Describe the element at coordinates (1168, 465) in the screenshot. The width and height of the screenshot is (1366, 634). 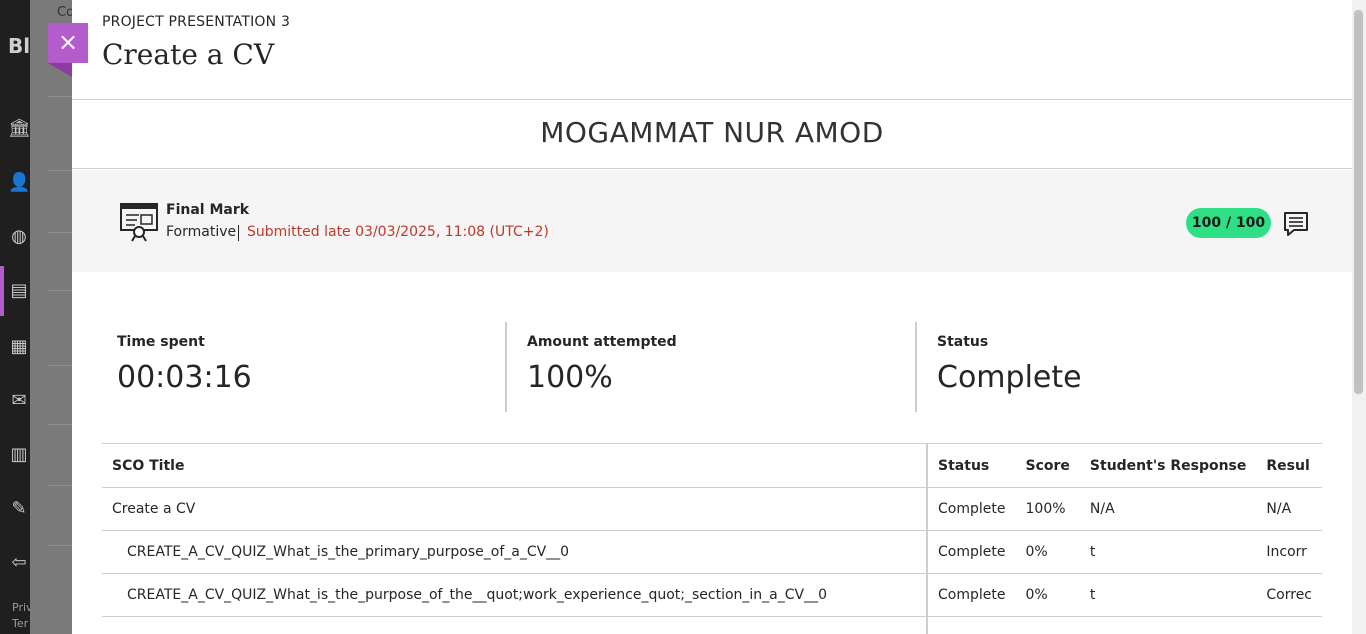
I see `column-header-response: Student's Response` at that location.